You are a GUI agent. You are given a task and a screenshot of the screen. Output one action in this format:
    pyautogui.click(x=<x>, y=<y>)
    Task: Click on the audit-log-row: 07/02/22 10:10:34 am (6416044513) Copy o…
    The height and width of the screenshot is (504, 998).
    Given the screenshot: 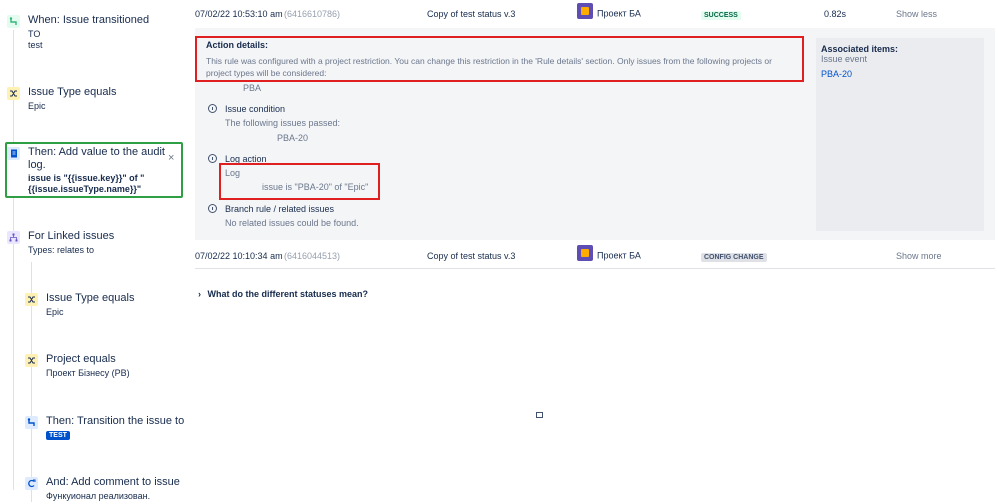 What is the action you would take?
    pyautogui.click(x=595, y=256)
    